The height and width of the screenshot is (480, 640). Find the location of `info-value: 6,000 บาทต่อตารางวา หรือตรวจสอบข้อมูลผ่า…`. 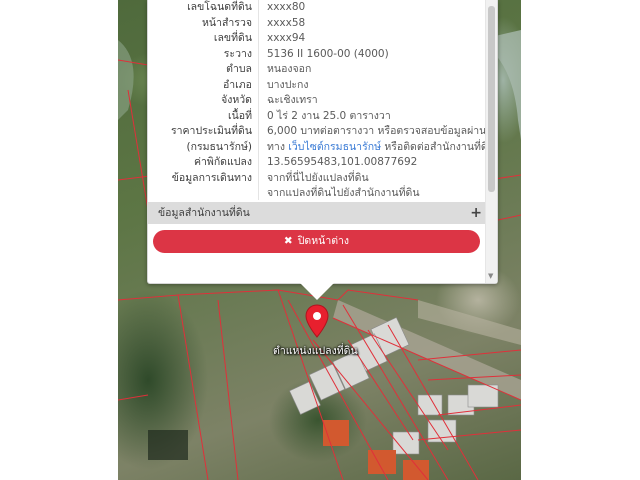

info-value: 6,000 บาทต่อตารางวา หรือตรวจสอบข้อมูลผ่า… is located at coordinates (377, 131).